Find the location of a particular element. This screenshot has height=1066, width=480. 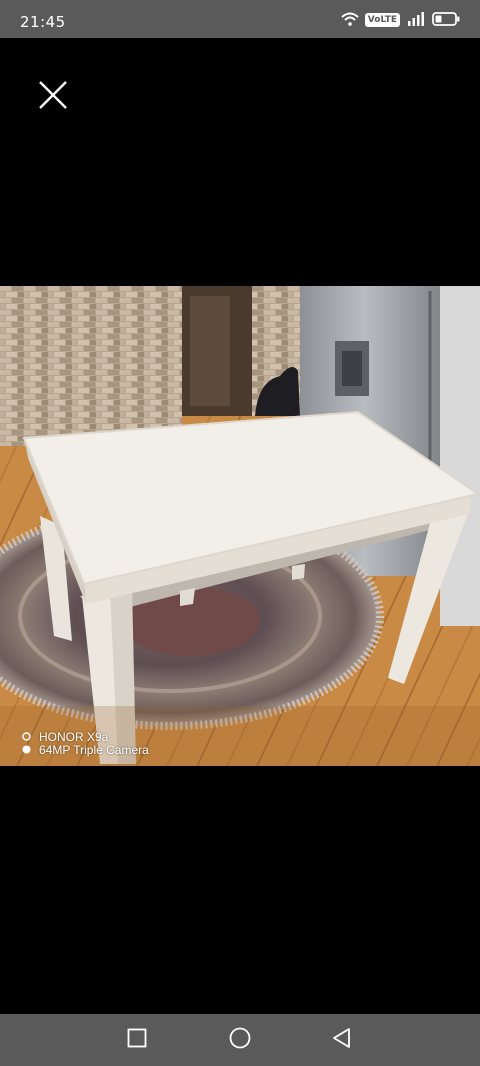

close-icon is located at coordinates (53, 97).